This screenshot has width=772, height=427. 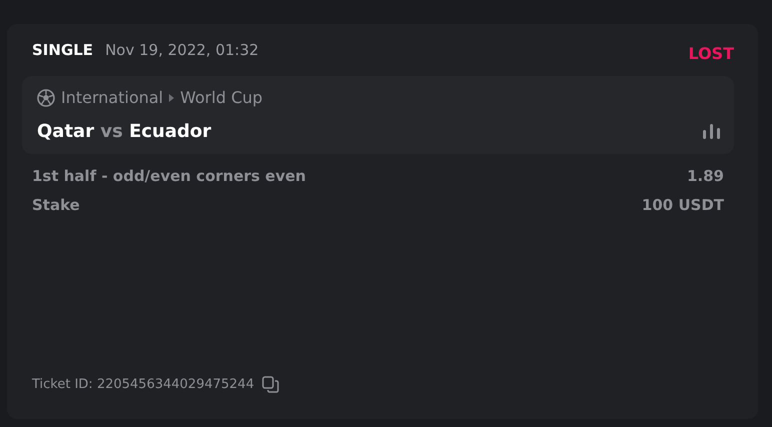 I want to click on detail-value: 100 USDT, so click(x=683, y=205).